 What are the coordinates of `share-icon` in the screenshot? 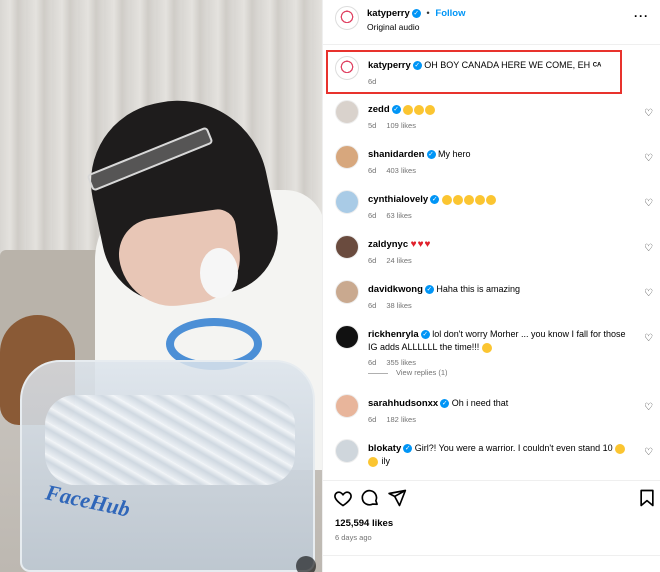 It's located at (397, 498).